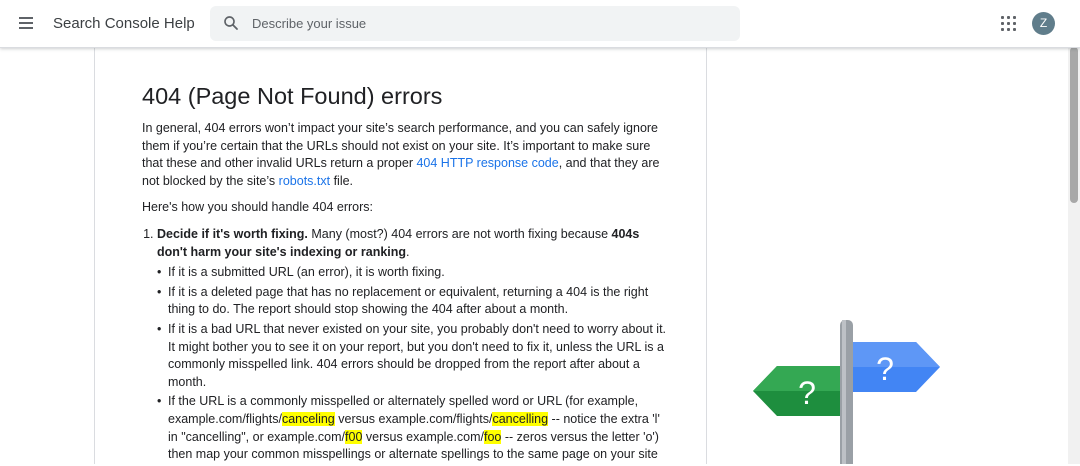 This screenshot has width=1080, height=466. I want to click on avatar: Z, so click(1043, 23).